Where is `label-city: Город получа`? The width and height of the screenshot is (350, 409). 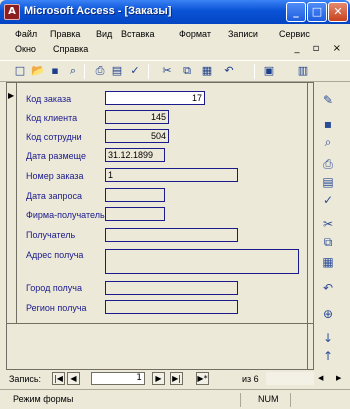
label-city: Город получа is located at coordinates (54, 288).